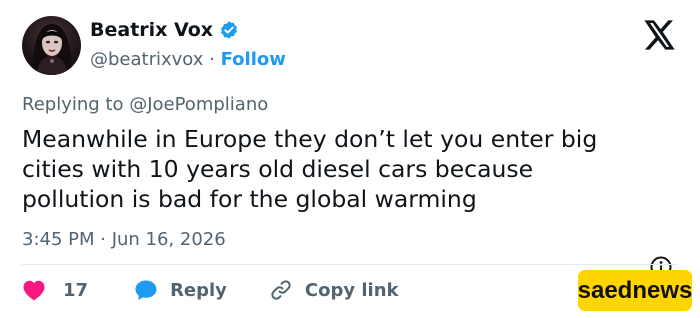  Describe the element at coordinates (660, 35) in the screenshot. I see `x-logo-icon` at that location.